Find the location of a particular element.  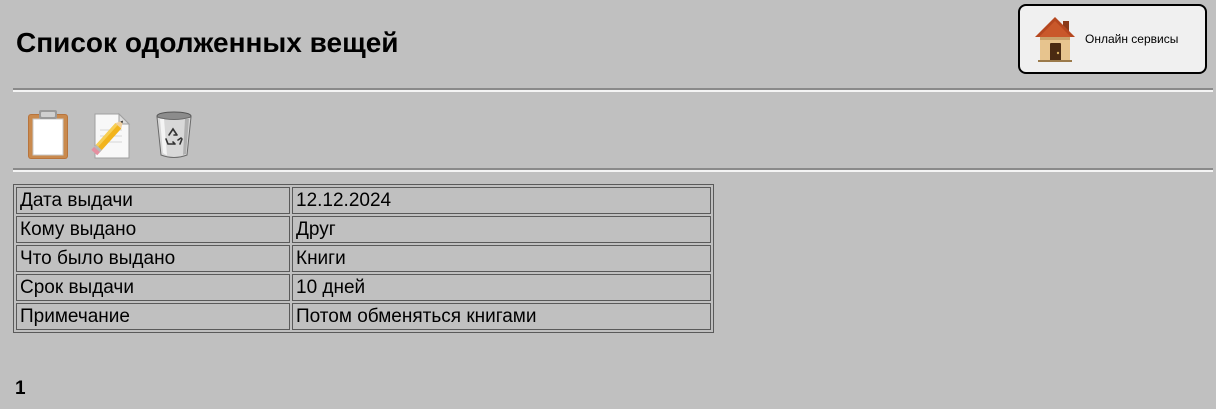

table-row: Дата выдачи 12.12.2024 is located at coordinates (363, 200).